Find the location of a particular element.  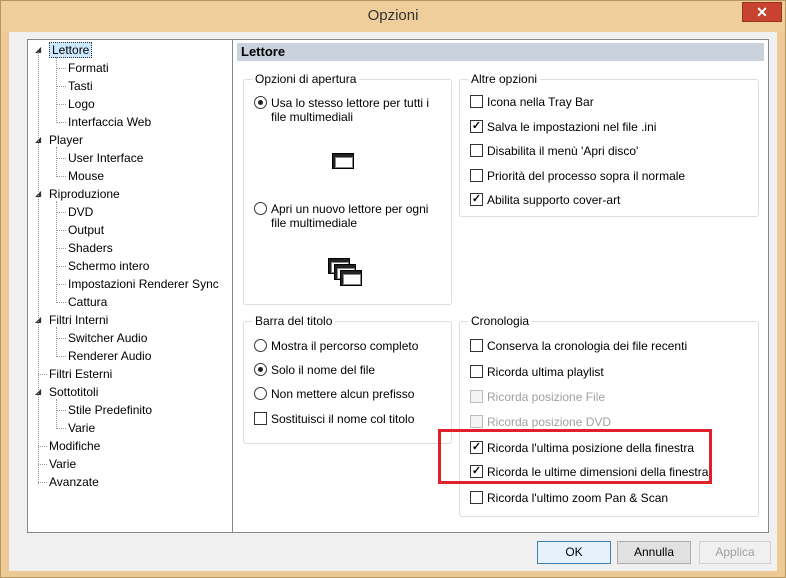

single-window-icon is located at coordinates (343, 161).